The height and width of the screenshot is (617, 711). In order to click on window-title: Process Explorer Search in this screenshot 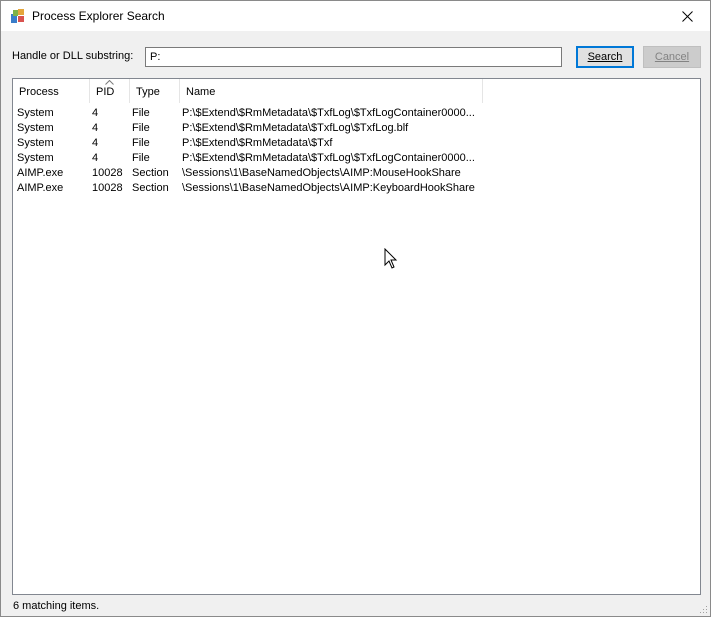, I will do `click(98, 16)`.